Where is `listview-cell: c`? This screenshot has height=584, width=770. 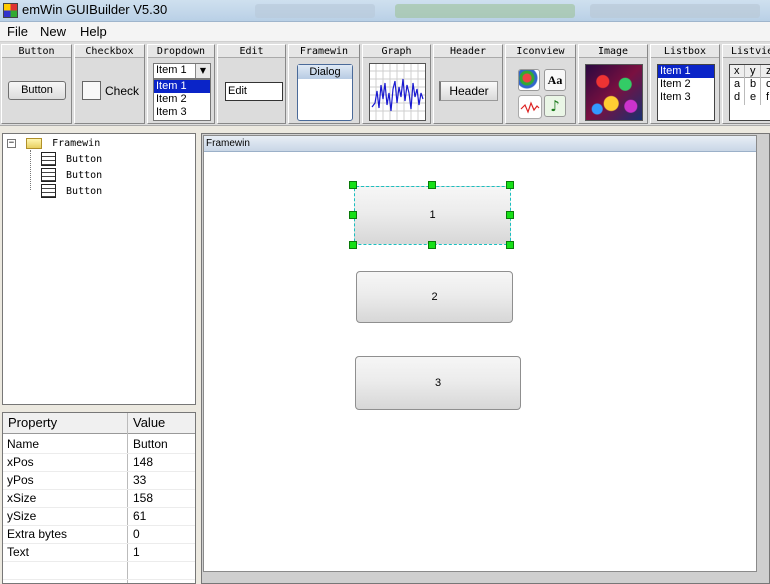 listview-cell: c is located at coordinates (768, 84).